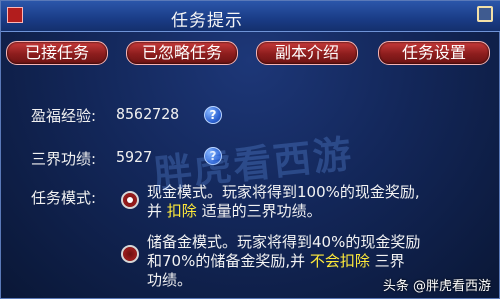 The width and height of the screenshot is (500, 299). What do you see at coordinates (485, 14) in the screenshot?
I see `close-icon` at bounding box center [485, 14].